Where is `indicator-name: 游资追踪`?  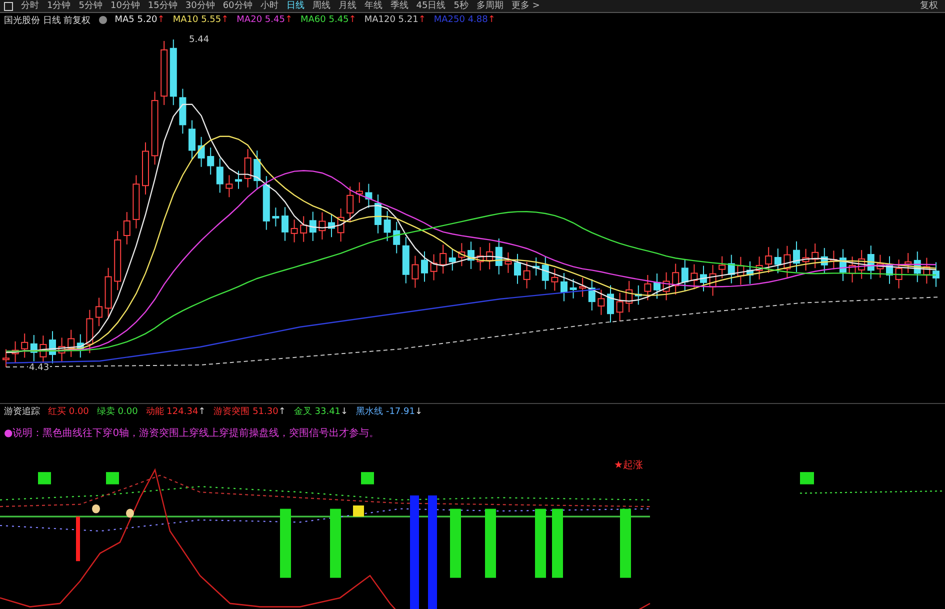 indicator-name: 游资追踪 is located at coordinates (22, 412).